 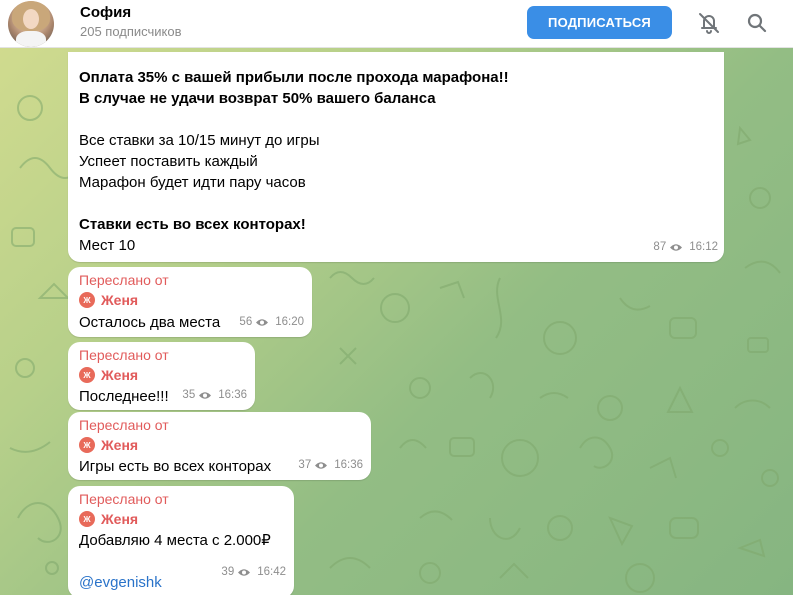 What do you see at coordinates (253, 572) in the screenshot?
I see `message-meta: 39 16:42` at bounding box center [253, 572].